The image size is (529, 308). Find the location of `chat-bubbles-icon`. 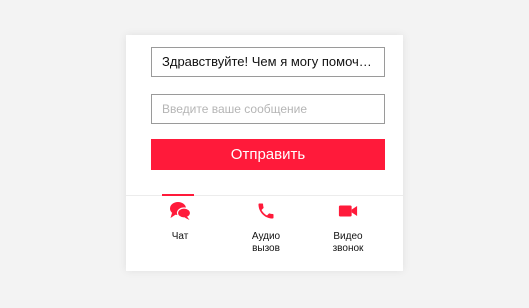

chat-bubbles-icon is located at coordinates (180, 211).